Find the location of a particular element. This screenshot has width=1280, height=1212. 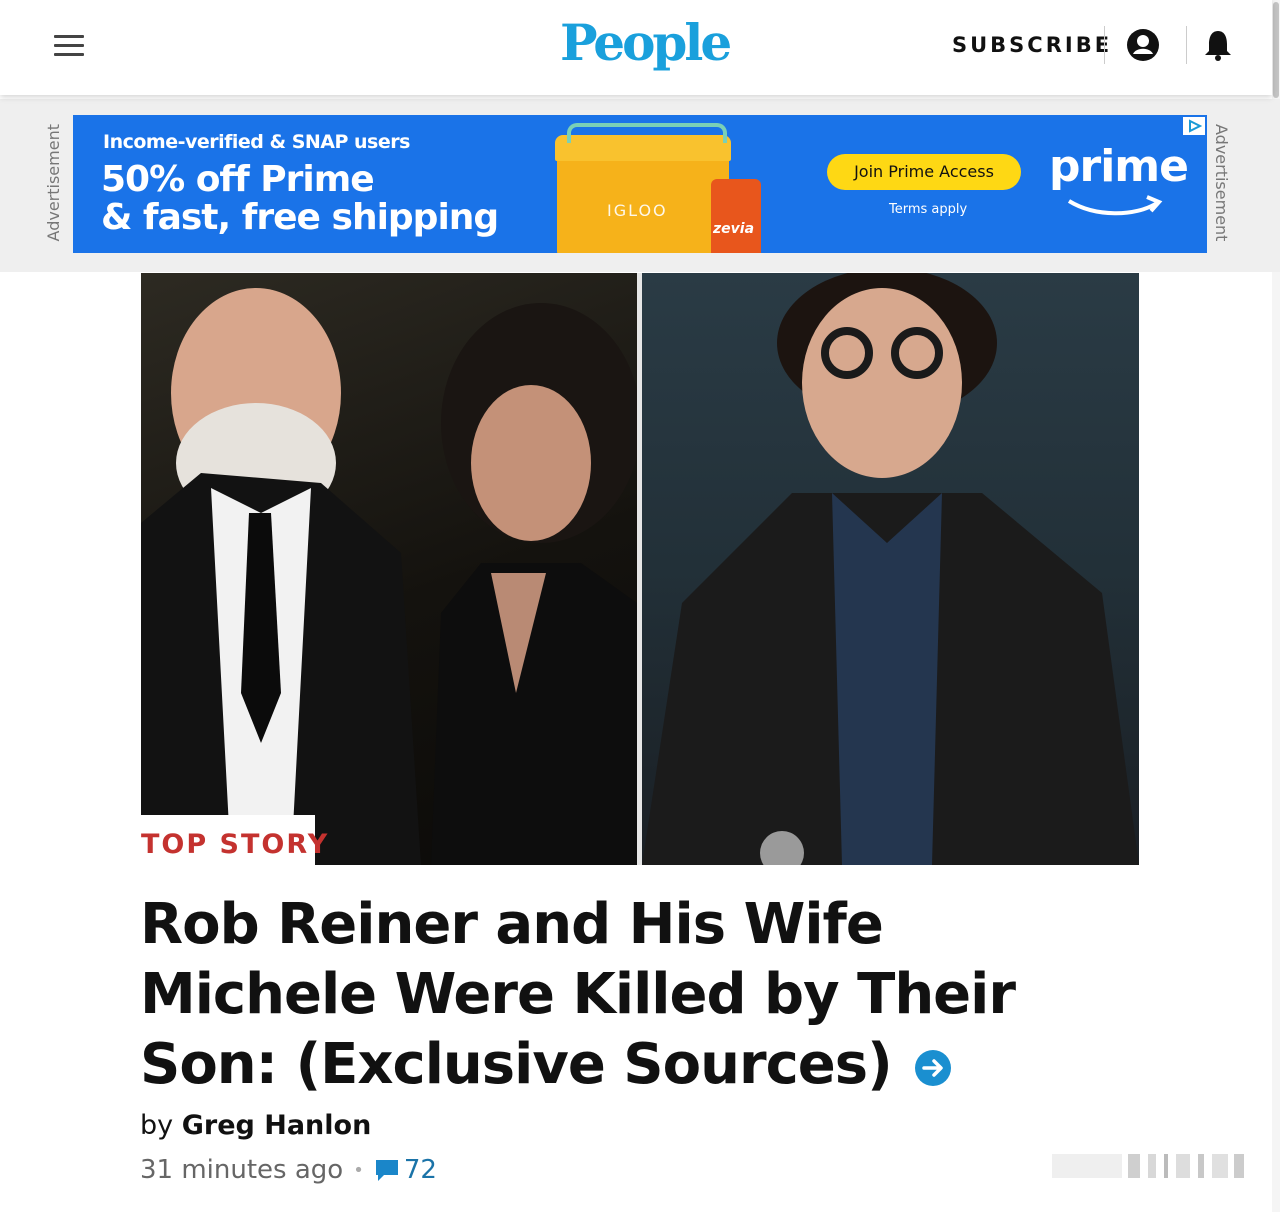

soda-can-image: zevia is located at coordinates (736, 216).